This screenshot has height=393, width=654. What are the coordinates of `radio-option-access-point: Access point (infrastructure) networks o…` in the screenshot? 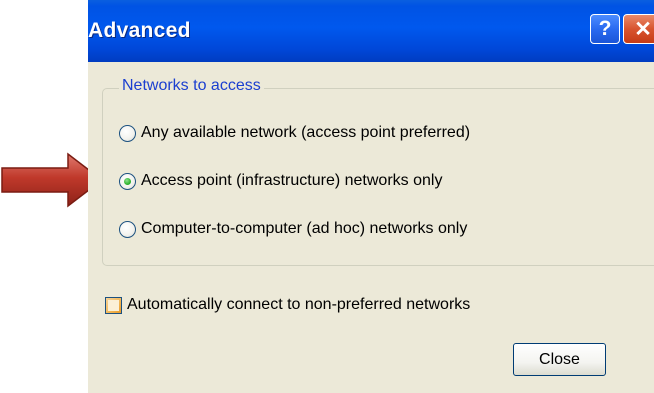 It's located at (280, 181).